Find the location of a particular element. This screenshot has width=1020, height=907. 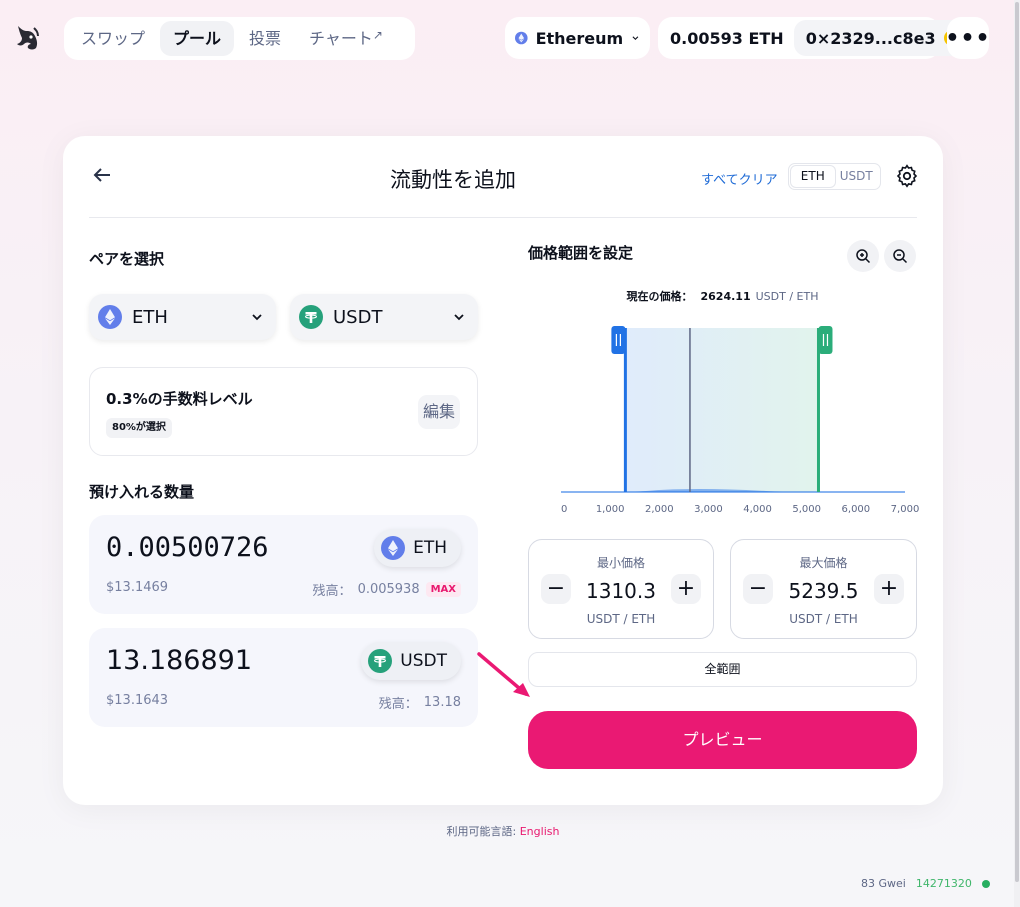

deposit-a-token: ETH is located at coordinates (417, 548).